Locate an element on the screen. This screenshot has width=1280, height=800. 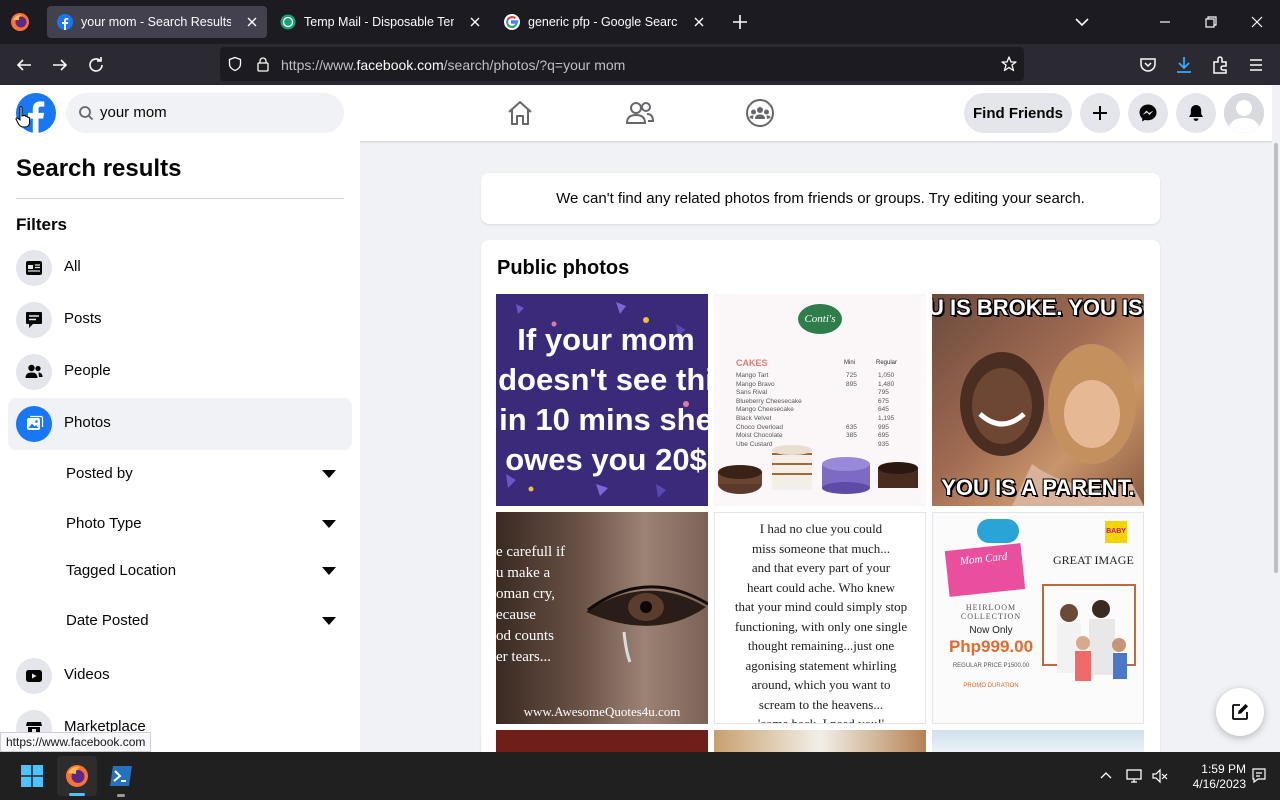
volume-muted-icon is located at coordinates (1160, 776).